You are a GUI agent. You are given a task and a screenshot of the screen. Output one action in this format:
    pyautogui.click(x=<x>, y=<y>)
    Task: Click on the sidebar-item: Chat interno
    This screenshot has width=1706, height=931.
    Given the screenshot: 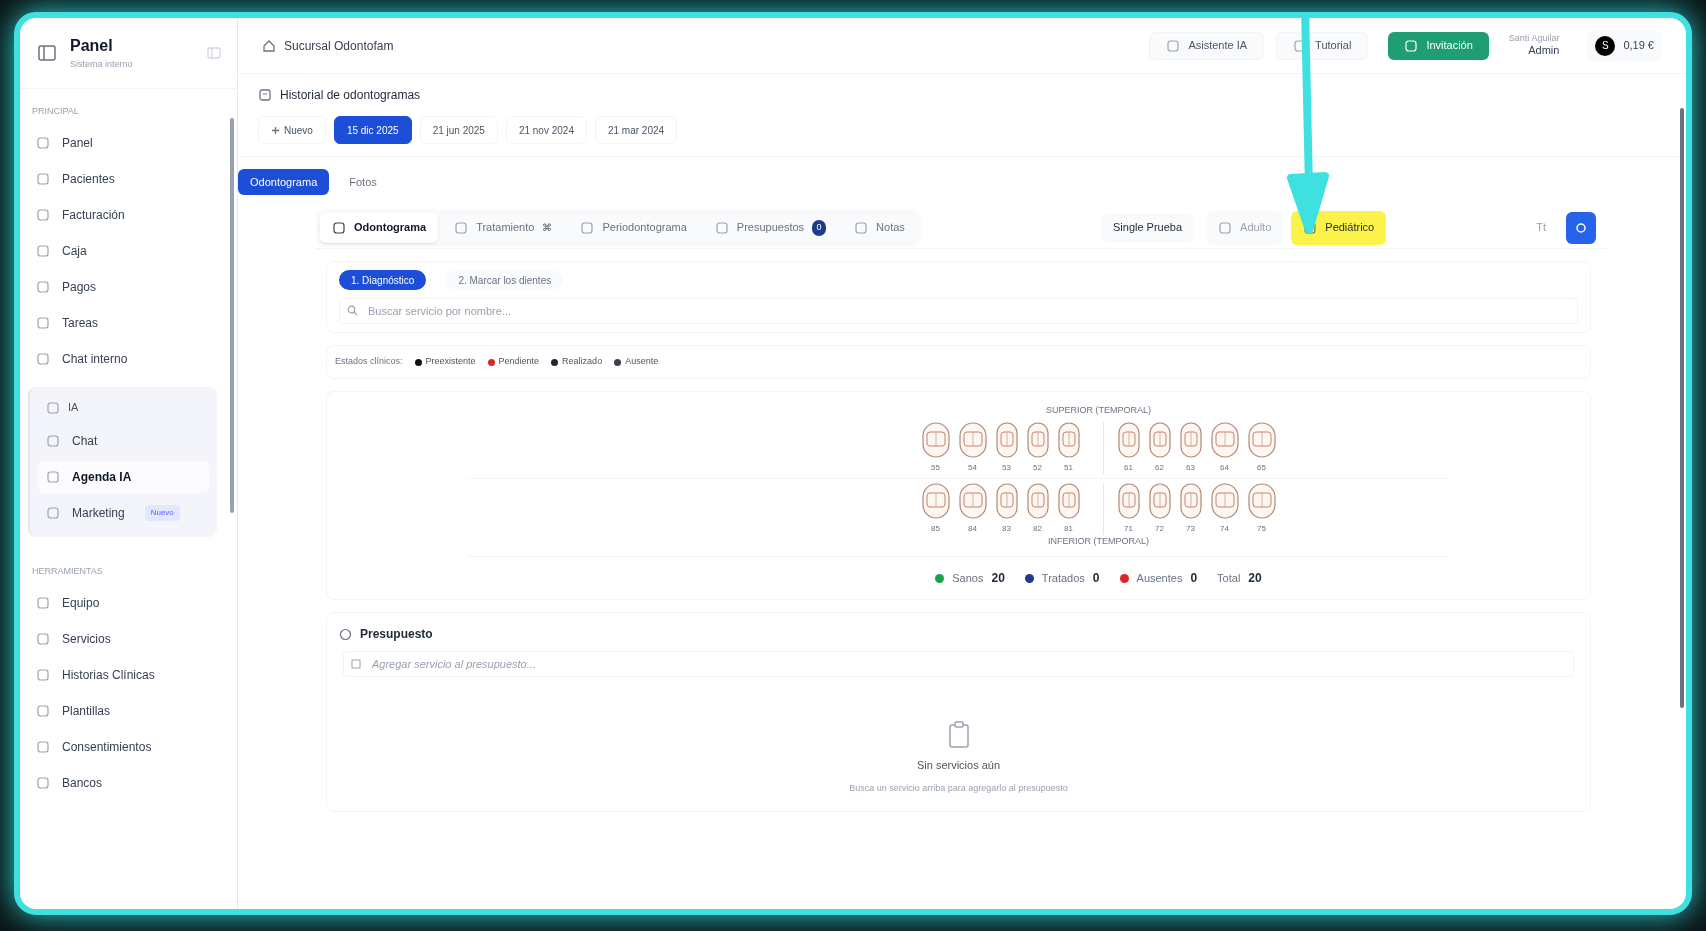 What is the action you would take?
    pyautogui.click(x=122, y=358)
    